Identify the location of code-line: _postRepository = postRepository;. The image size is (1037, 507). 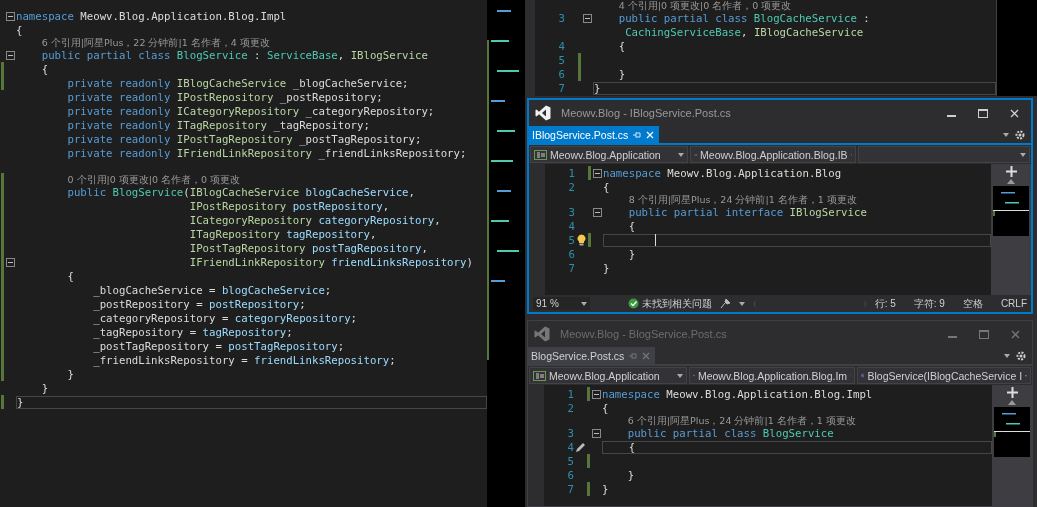
(199, 304).